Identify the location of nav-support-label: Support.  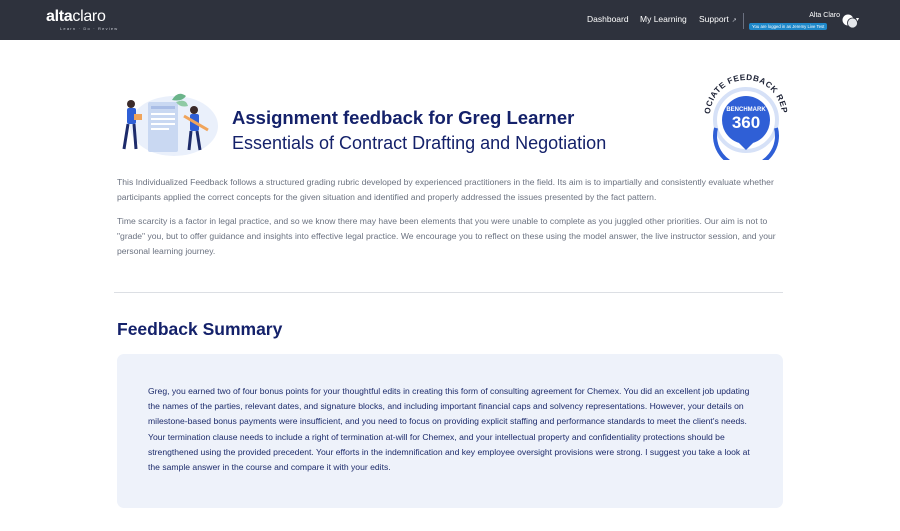
(714, 19).